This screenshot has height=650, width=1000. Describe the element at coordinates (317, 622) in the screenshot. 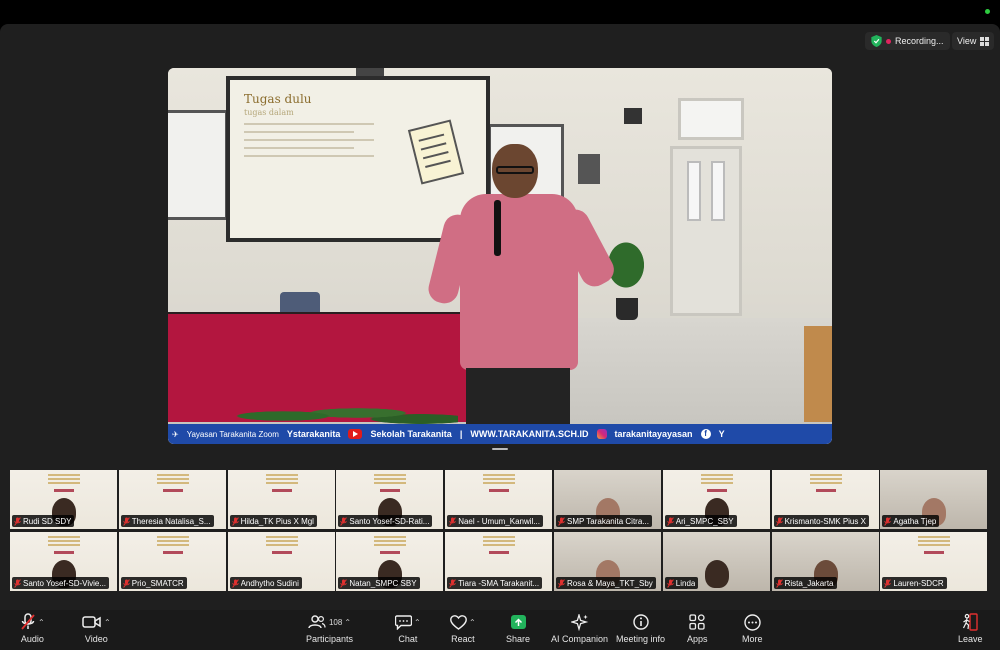

I see `participants-icon` at that location.